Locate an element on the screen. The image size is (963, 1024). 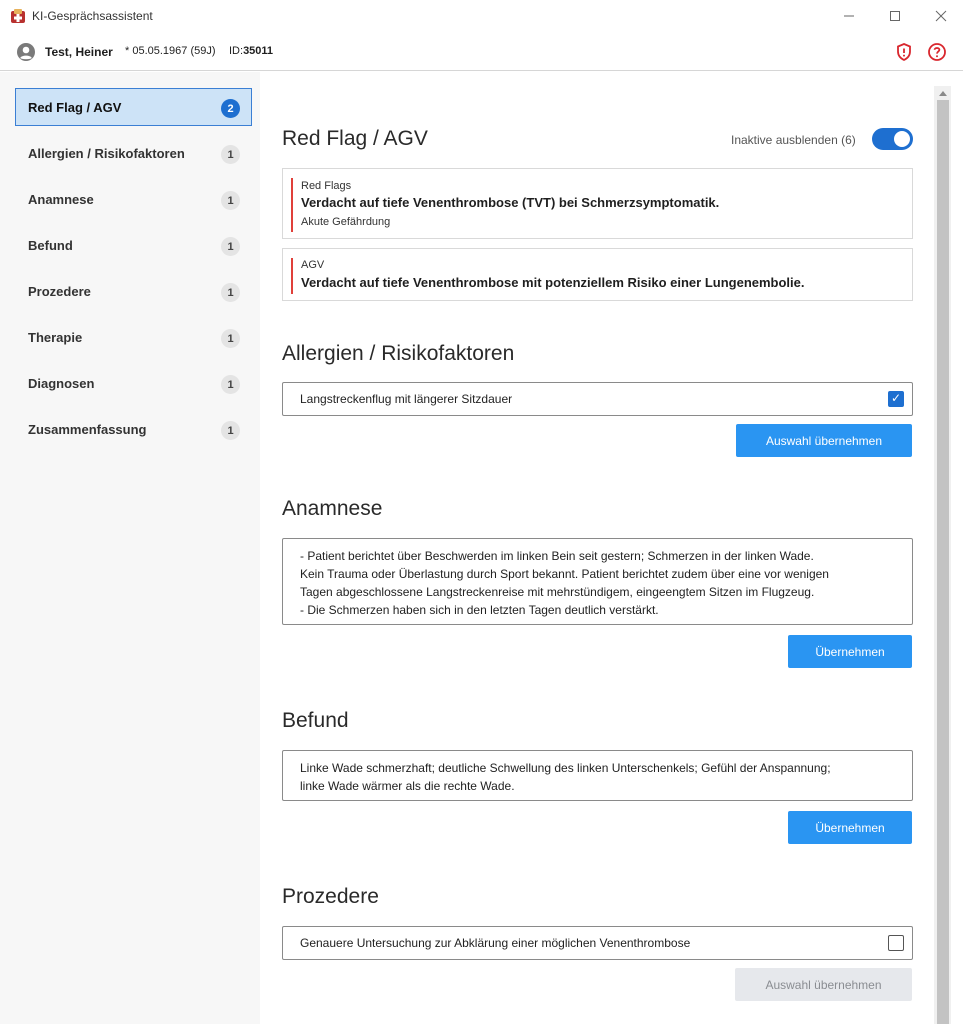
scroll-up-arrow-icon is located at coordinates (943, 93).